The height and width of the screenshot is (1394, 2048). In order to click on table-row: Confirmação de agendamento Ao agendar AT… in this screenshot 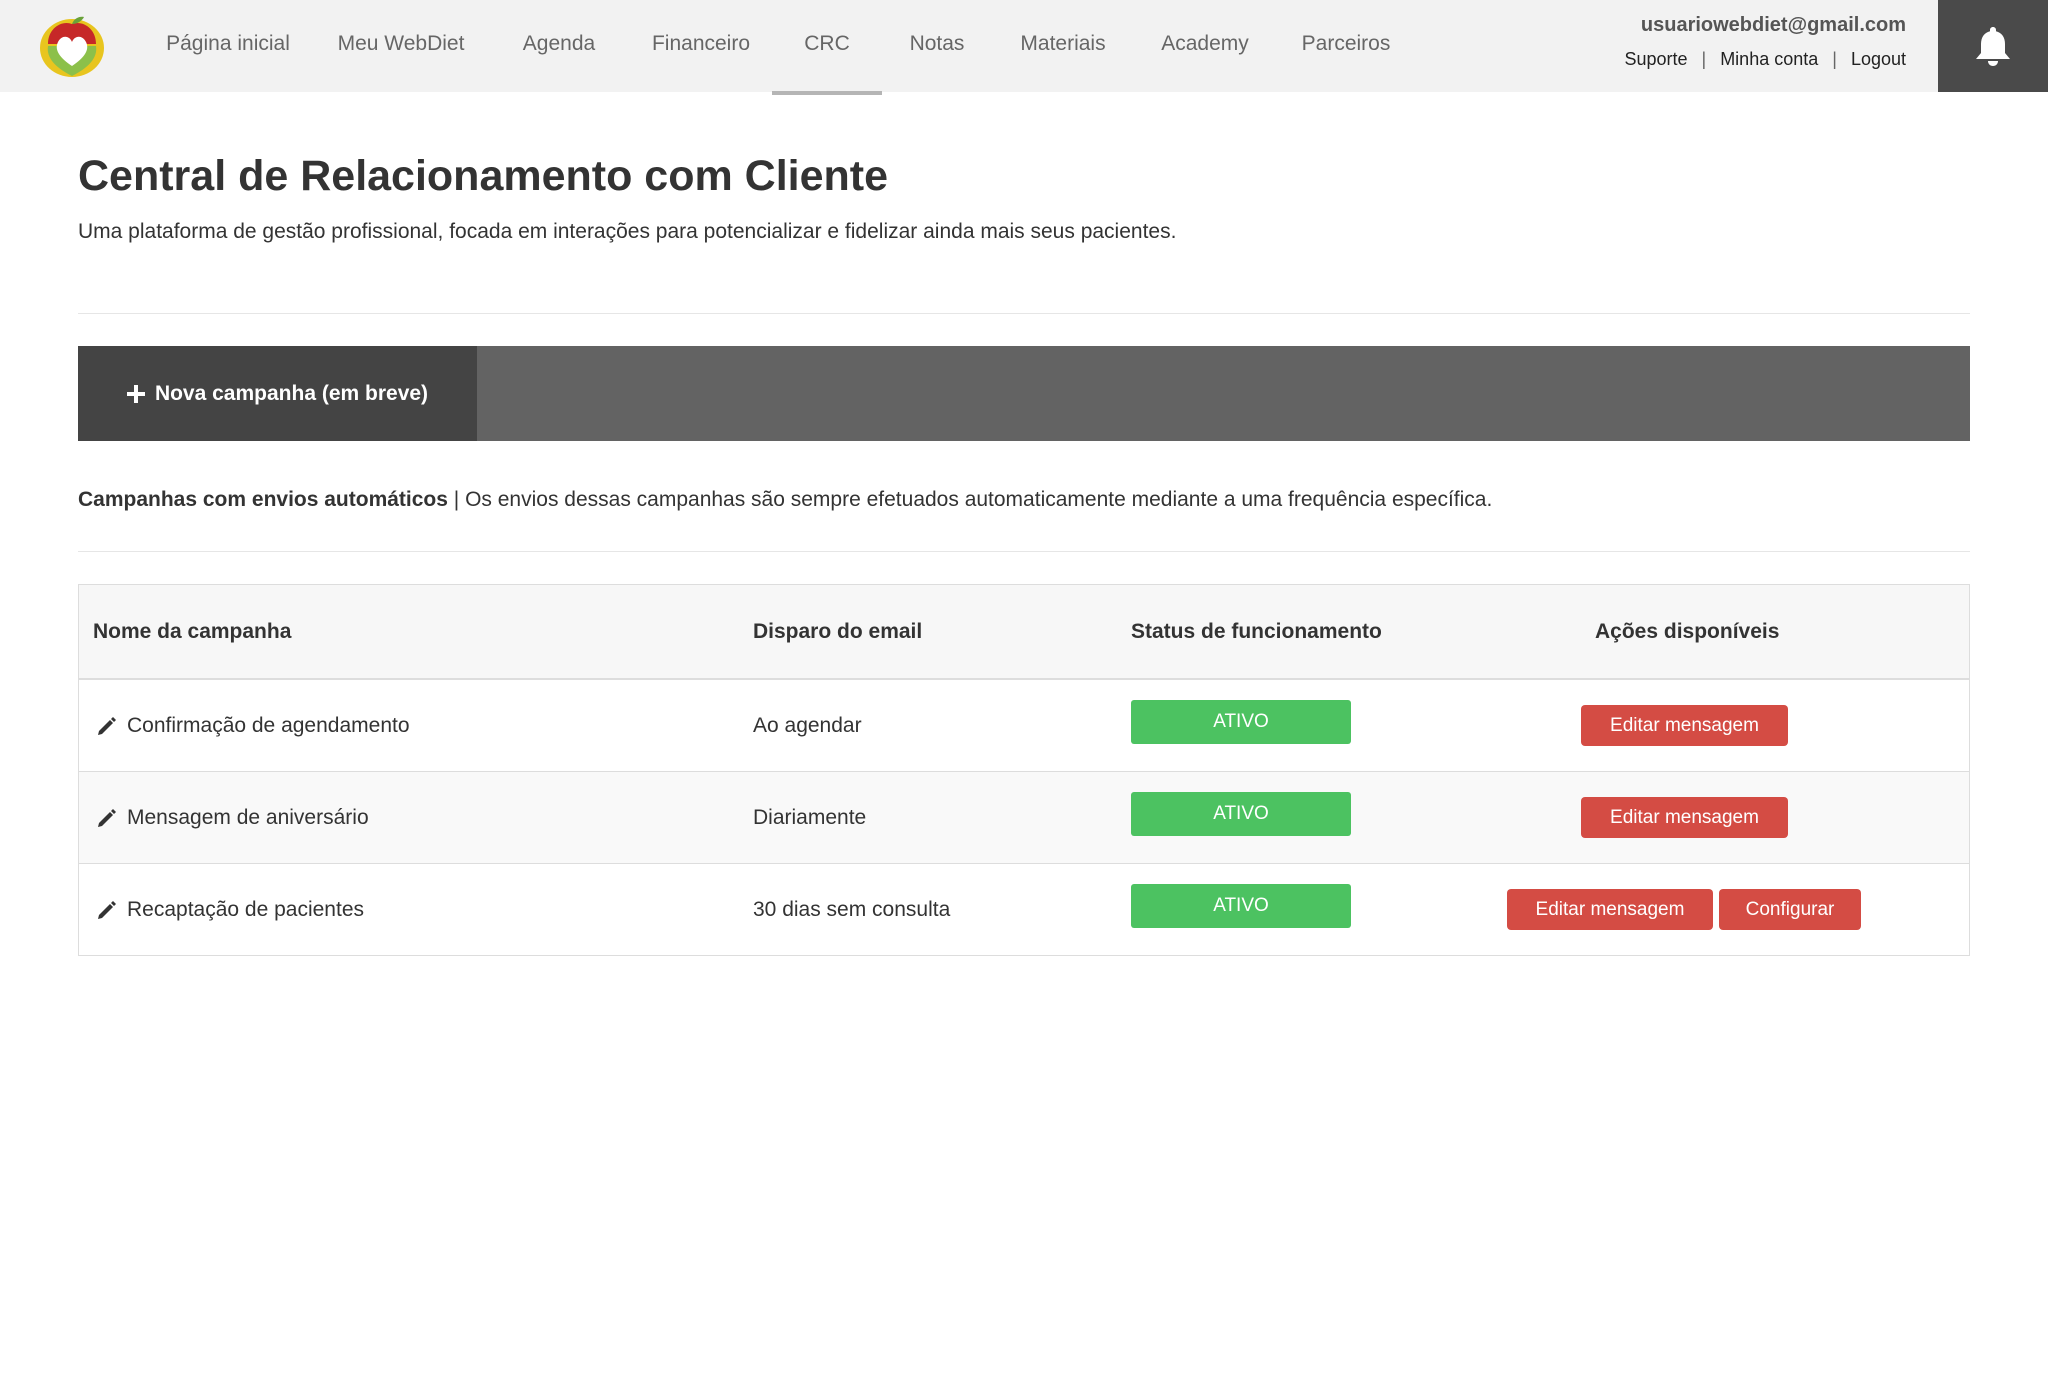, I will do `click(1024, 726)`.